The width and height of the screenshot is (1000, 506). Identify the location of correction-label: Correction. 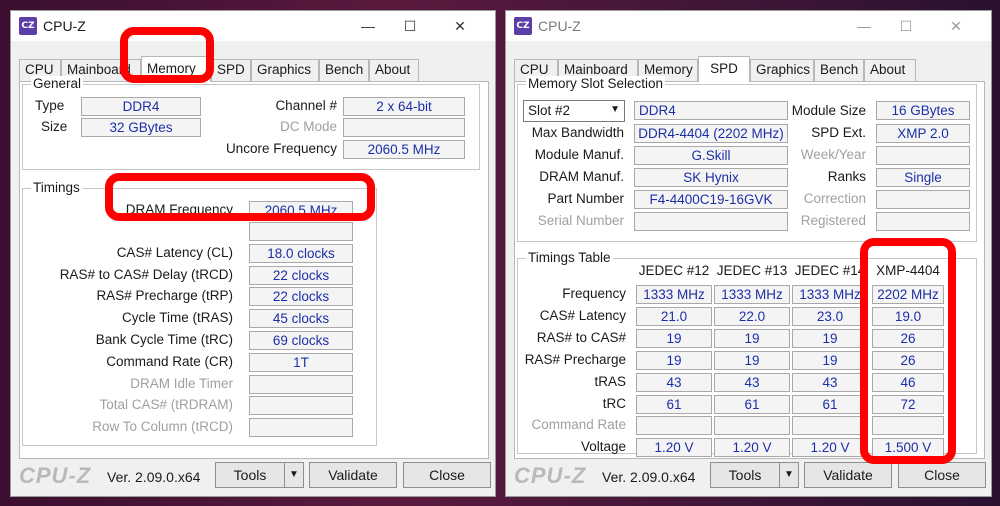
(834, 198).